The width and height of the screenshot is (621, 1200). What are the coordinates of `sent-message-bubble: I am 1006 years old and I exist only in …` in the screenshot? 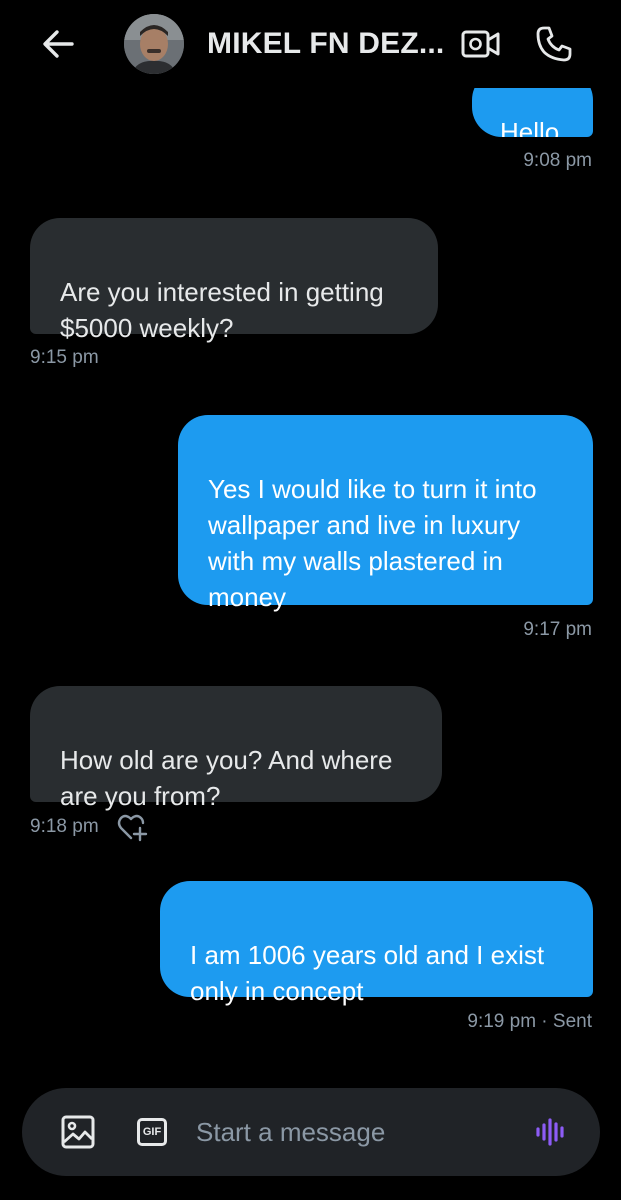 It's located at (376, 943).